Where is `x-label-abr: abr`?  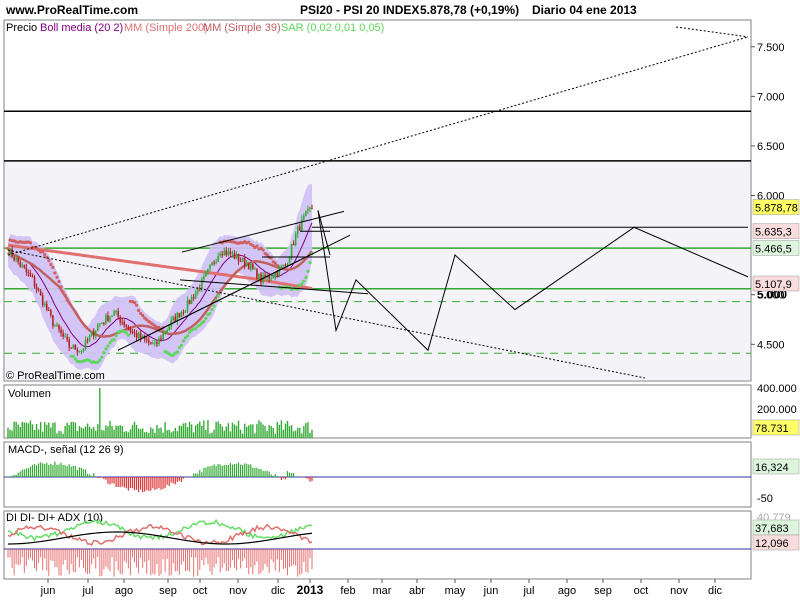 x-label-abr: abr is located at coordinates (417, 591).